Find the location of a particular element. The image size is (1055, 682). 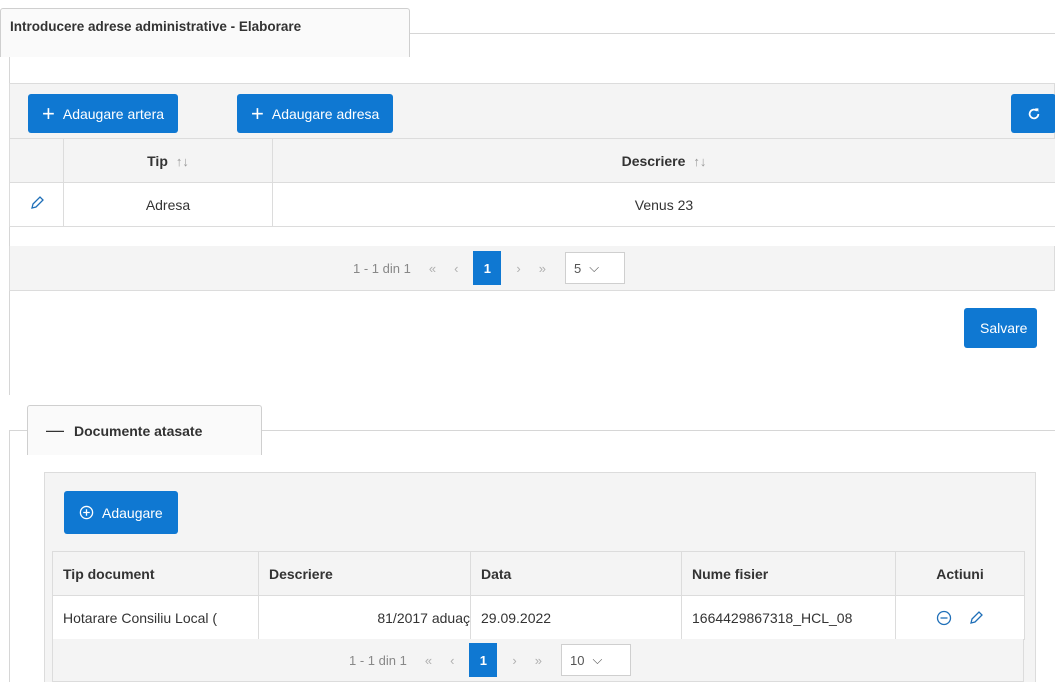

save-button: Salvare is located at coordinates (1001, 328).